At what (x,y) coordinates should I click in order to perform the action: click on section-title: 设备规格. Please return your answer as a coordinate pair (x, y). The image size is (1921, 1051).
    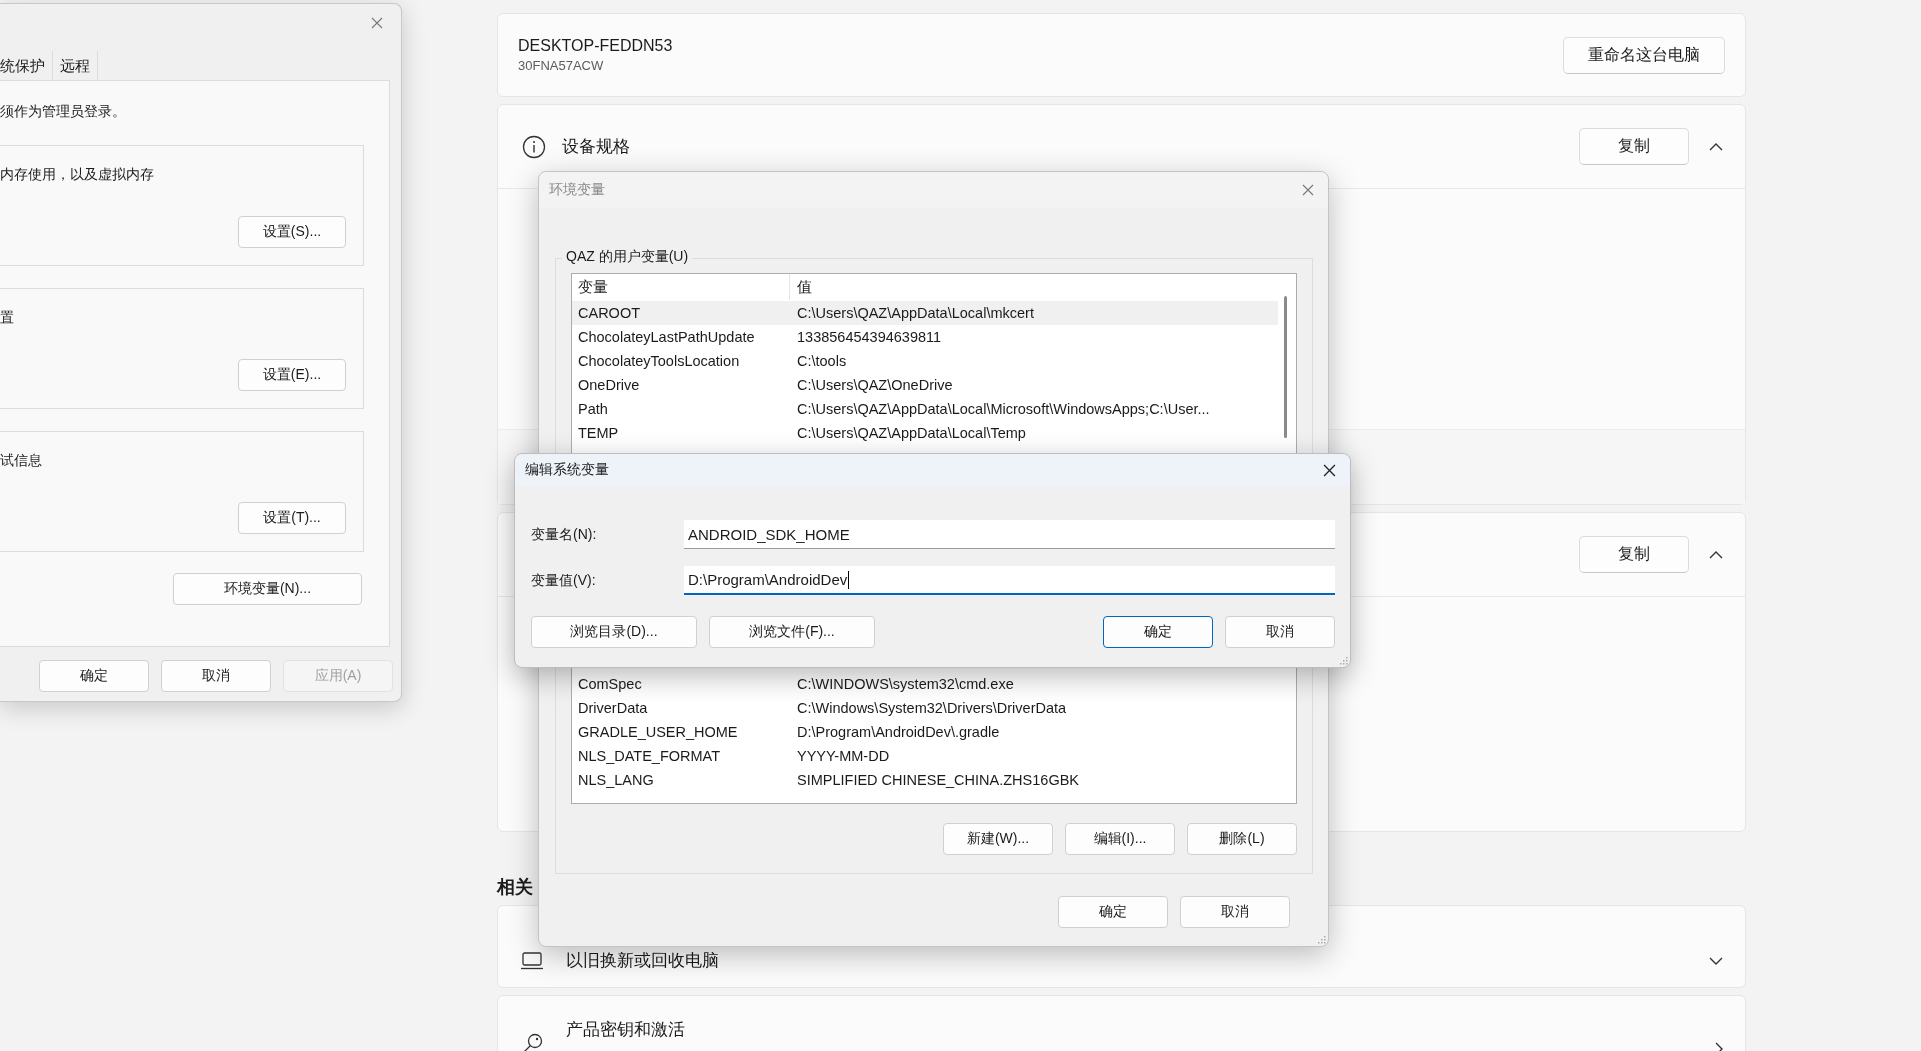
    Looking at the image, I should click on (596, 147).